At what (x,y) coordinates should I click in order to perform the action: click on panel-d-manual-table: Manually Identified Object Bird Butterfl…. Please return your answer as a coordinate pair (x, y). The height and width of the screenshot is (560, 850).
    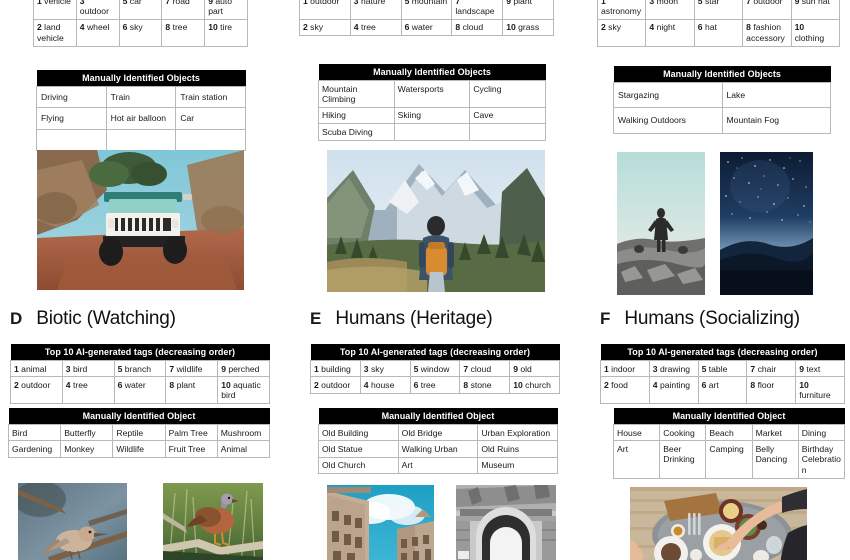
    Looking at the image, I should click on (139, 433).